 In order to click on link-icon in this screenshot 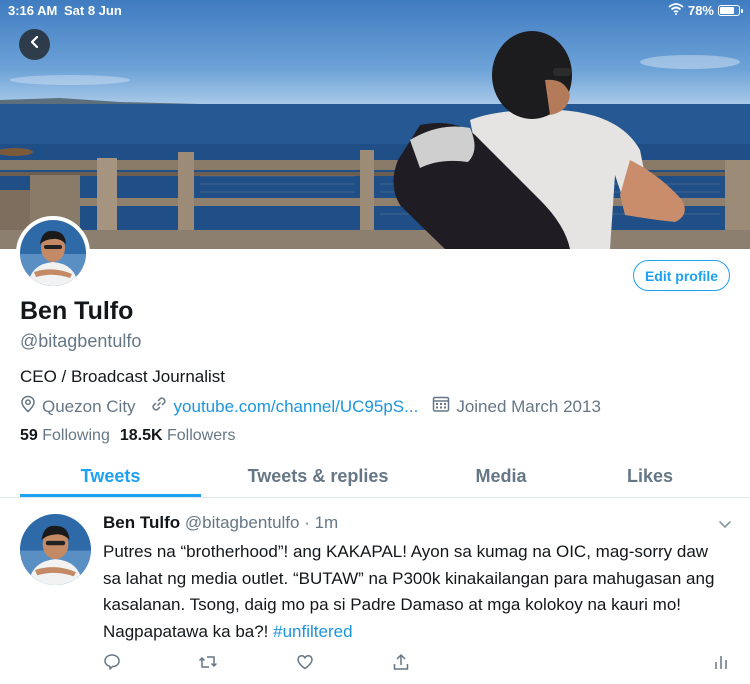, I will do `click(159, 406)`.